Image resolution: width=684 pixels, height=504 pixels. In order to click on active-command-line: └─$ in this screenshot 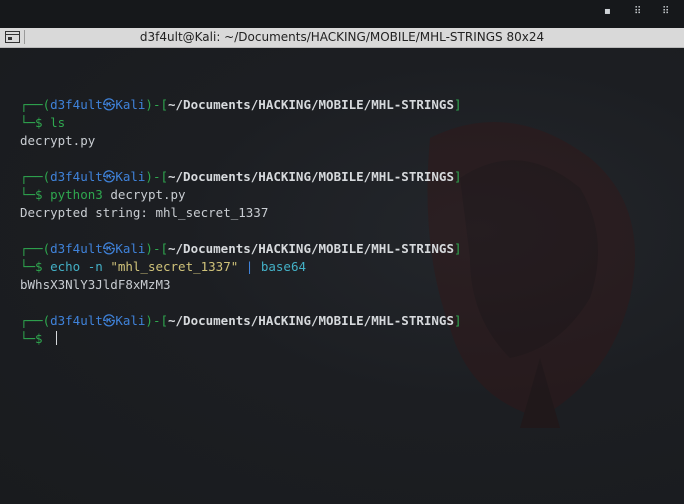, I will do `click(241, 339)`.